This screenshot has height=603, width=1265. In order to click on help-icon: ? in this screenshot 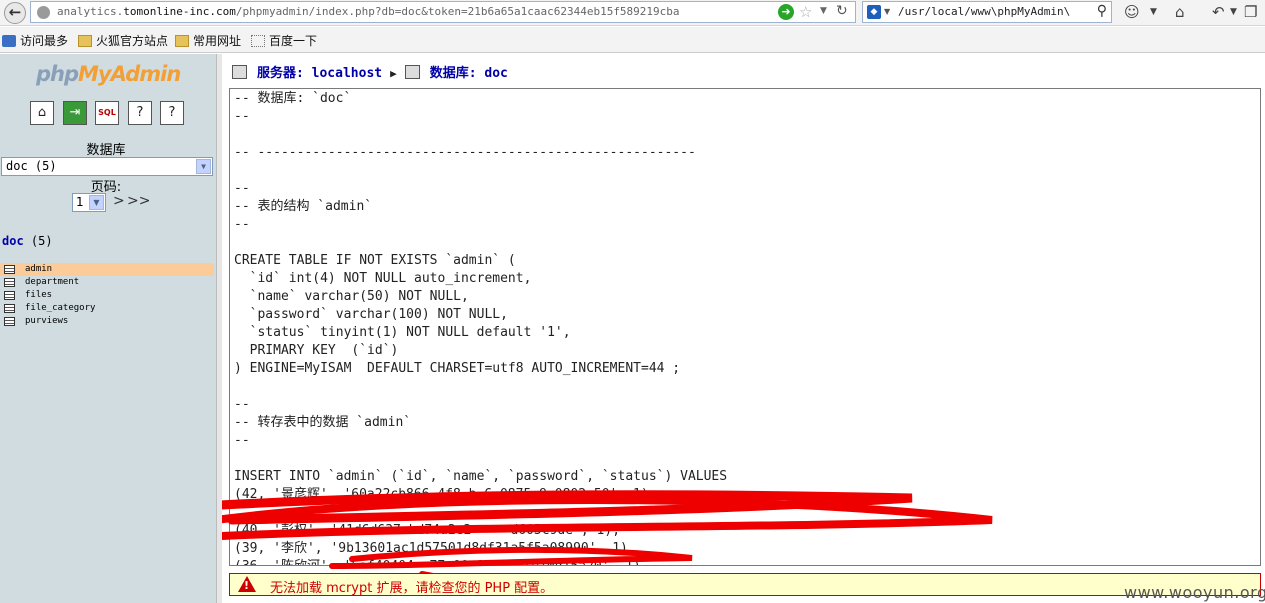, I will do `click(140, 113)`.